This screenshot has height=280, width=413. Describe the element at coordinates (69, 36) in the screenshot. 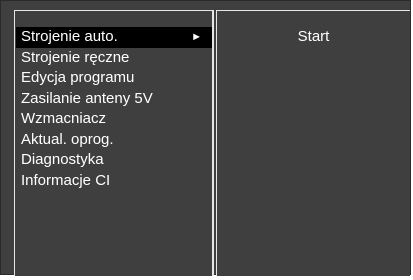

I see `menu-item-label: Strojenie auto.` at that location.